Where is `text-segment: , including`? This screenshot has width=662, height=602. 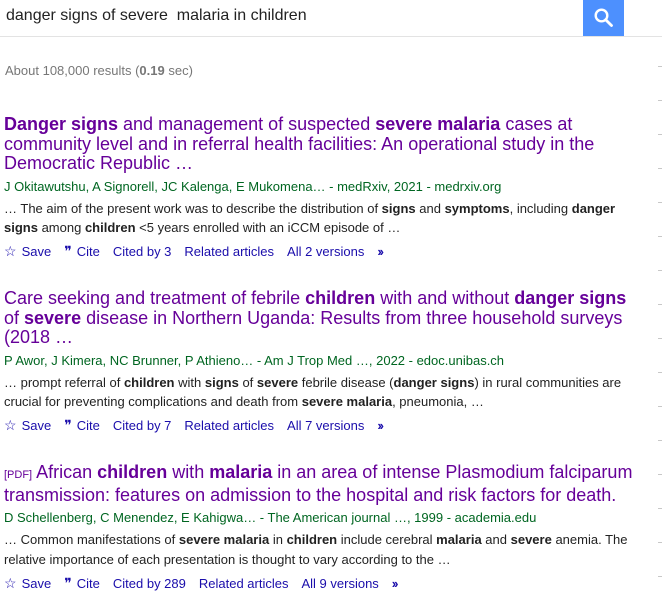
text-segment: , including is located at coordinates (540, 208).